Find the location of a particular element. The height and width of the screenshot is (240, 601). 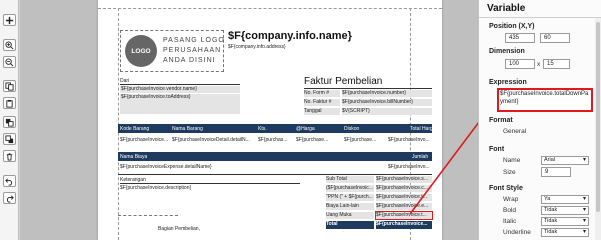

add-element-button is located at coordinates (9, 20).